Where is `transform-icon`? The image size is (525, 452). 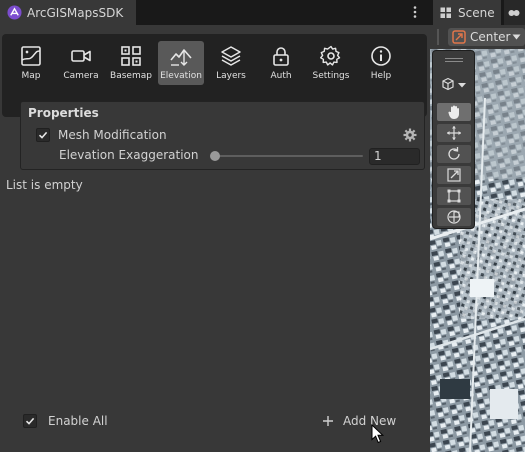 transform-icon is located at coordinates (454, 217).